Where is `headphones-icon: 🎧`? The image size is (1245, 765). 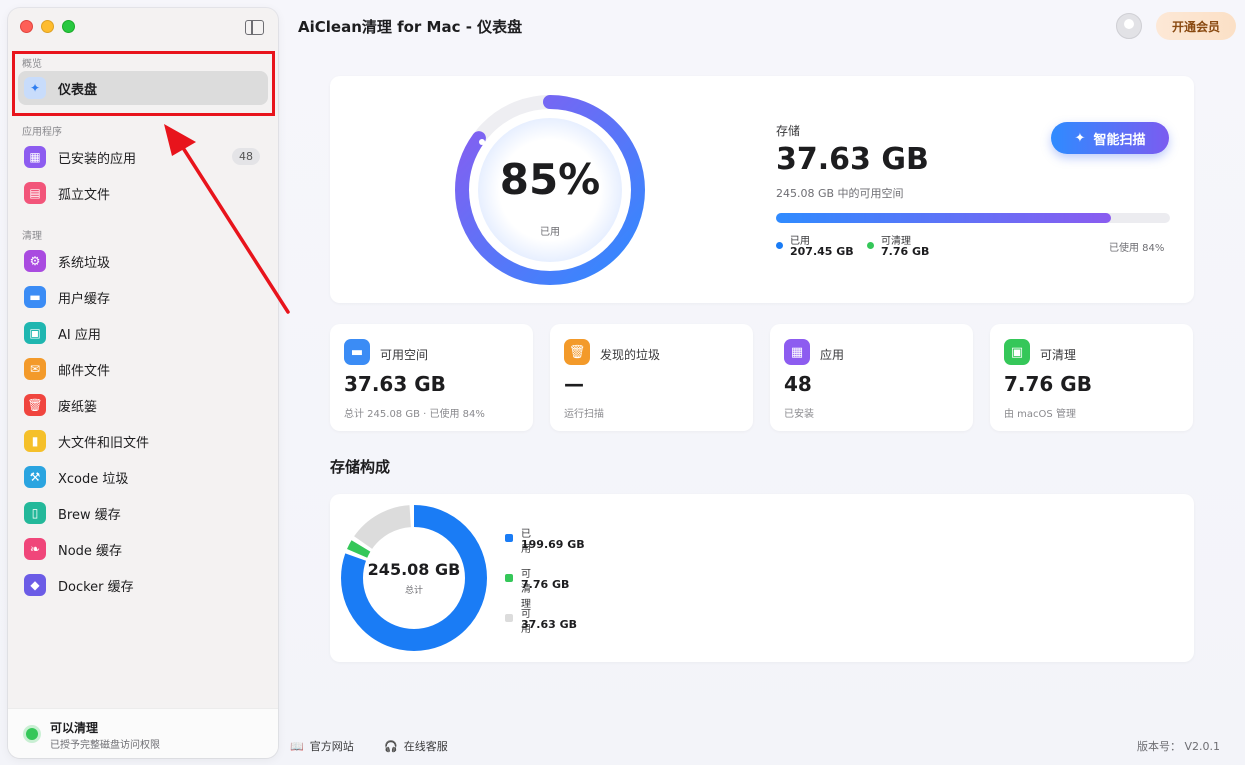
headphones-icon: 🎧 is located at coordinates (391, 746).